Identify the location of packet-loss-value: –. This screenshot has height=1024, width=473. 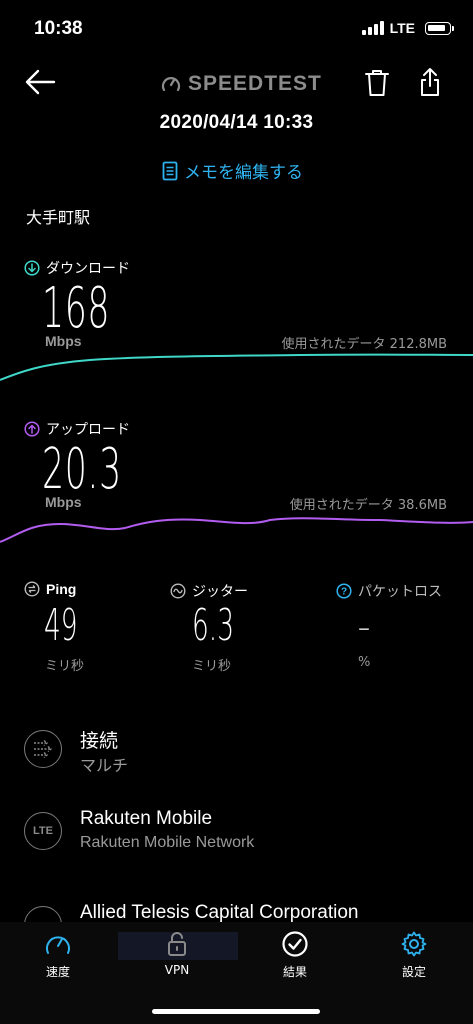
(364, 627).